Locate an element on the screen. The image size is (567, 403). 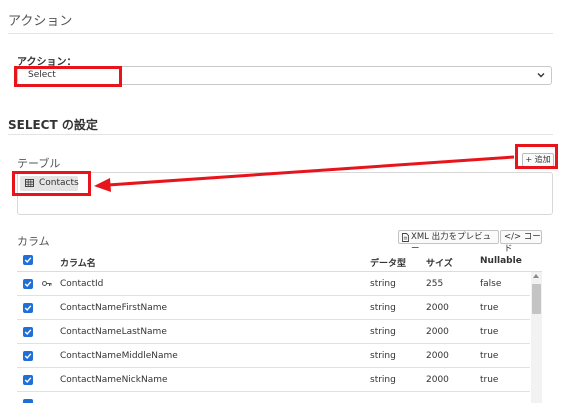
header-data-type: データ型 is located at coordinates (388, 262).